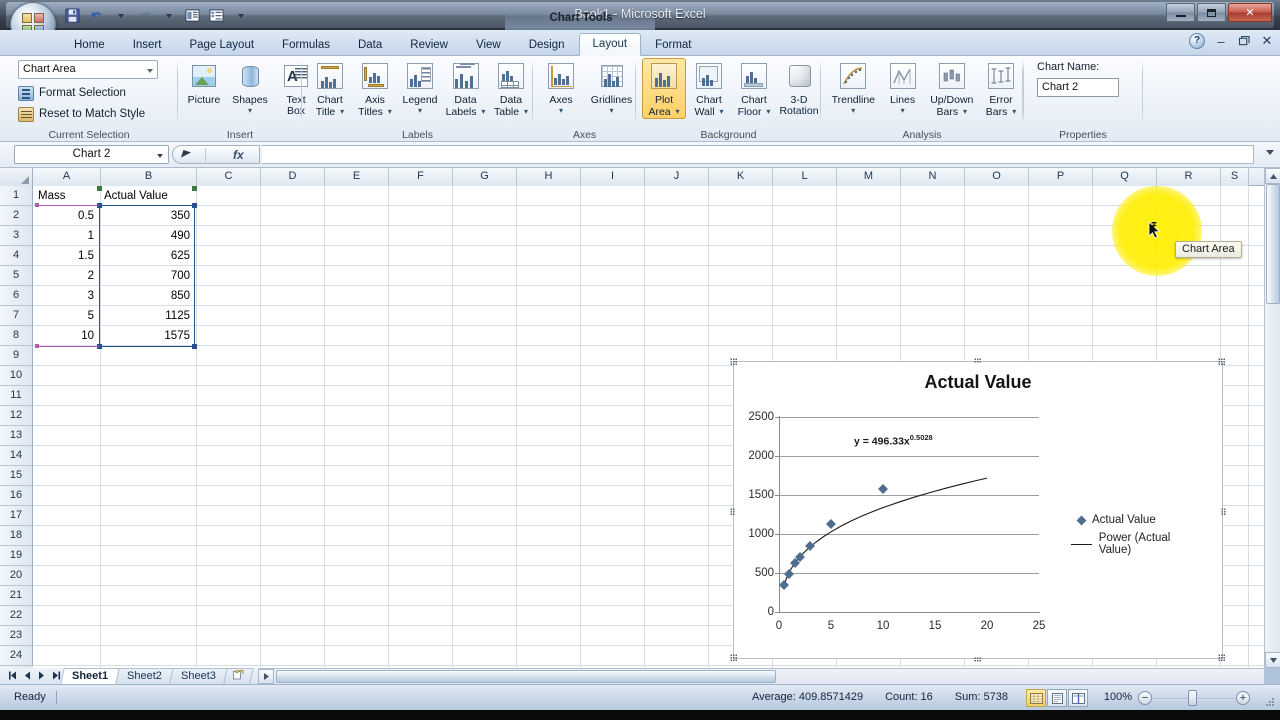 The height and width of the screenshot is (720, 1280). What do you see at coordinates (799, 88) in the screenshot?
I see `3d-rotation-button: 3-D Rotation` at bounding box center [799, 88].